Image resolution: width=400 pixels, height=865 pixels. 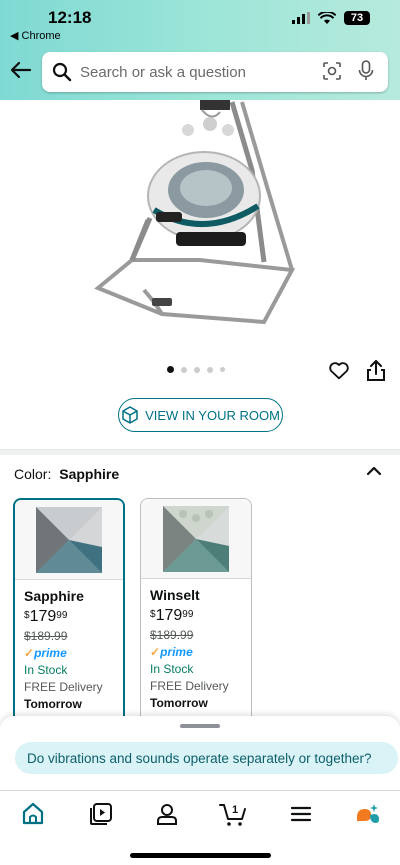 I want to click on fabric-sapphire-image, so click(x=69, y=539).